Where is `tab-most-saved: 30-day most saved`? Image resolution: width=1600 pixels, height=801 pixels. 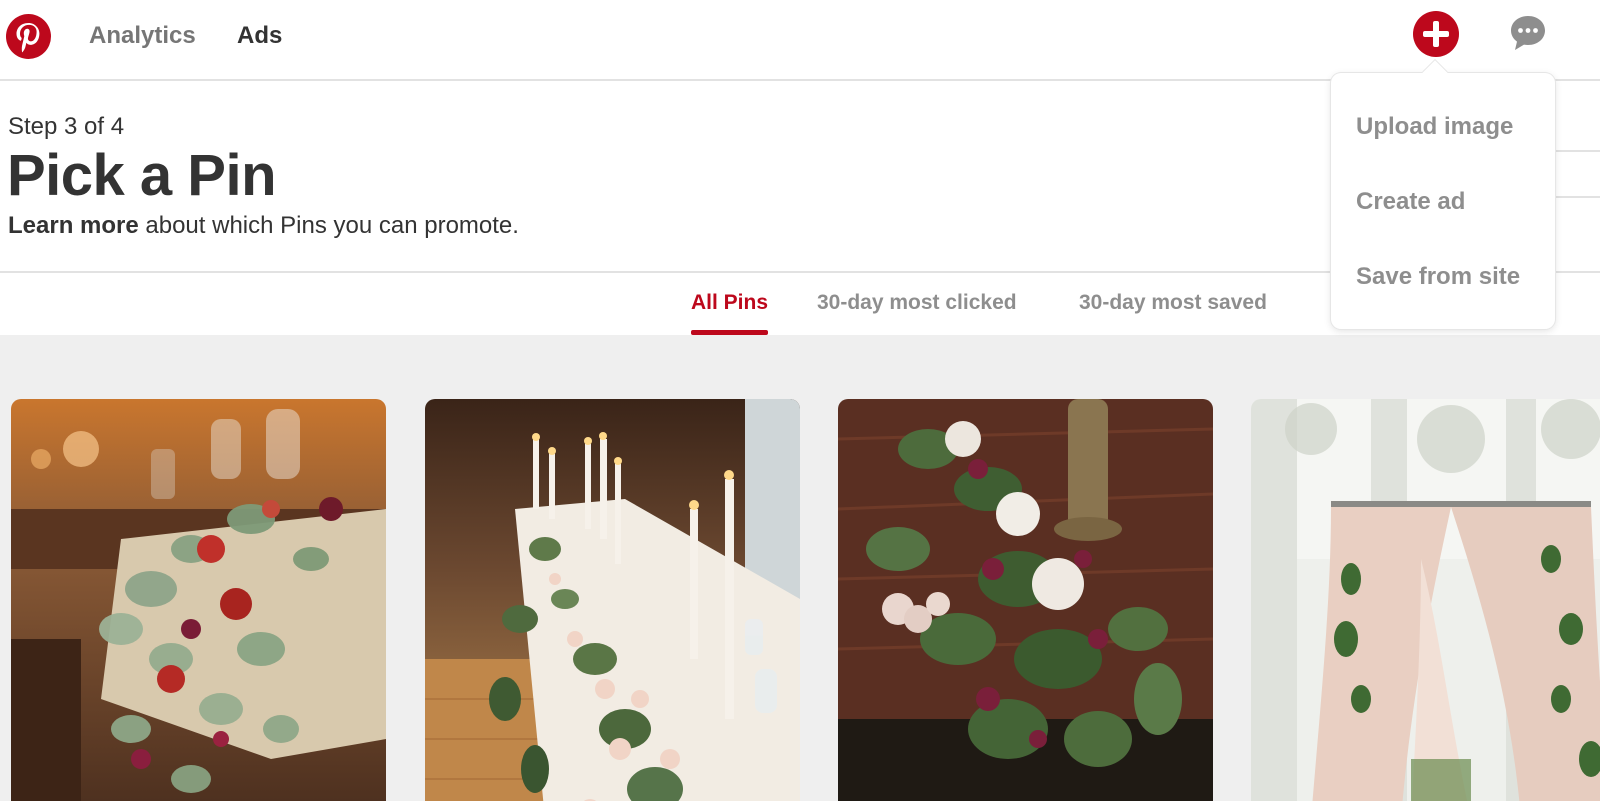
tab-most-saved: 30-day most saved is located at coordinates (1173, 303).